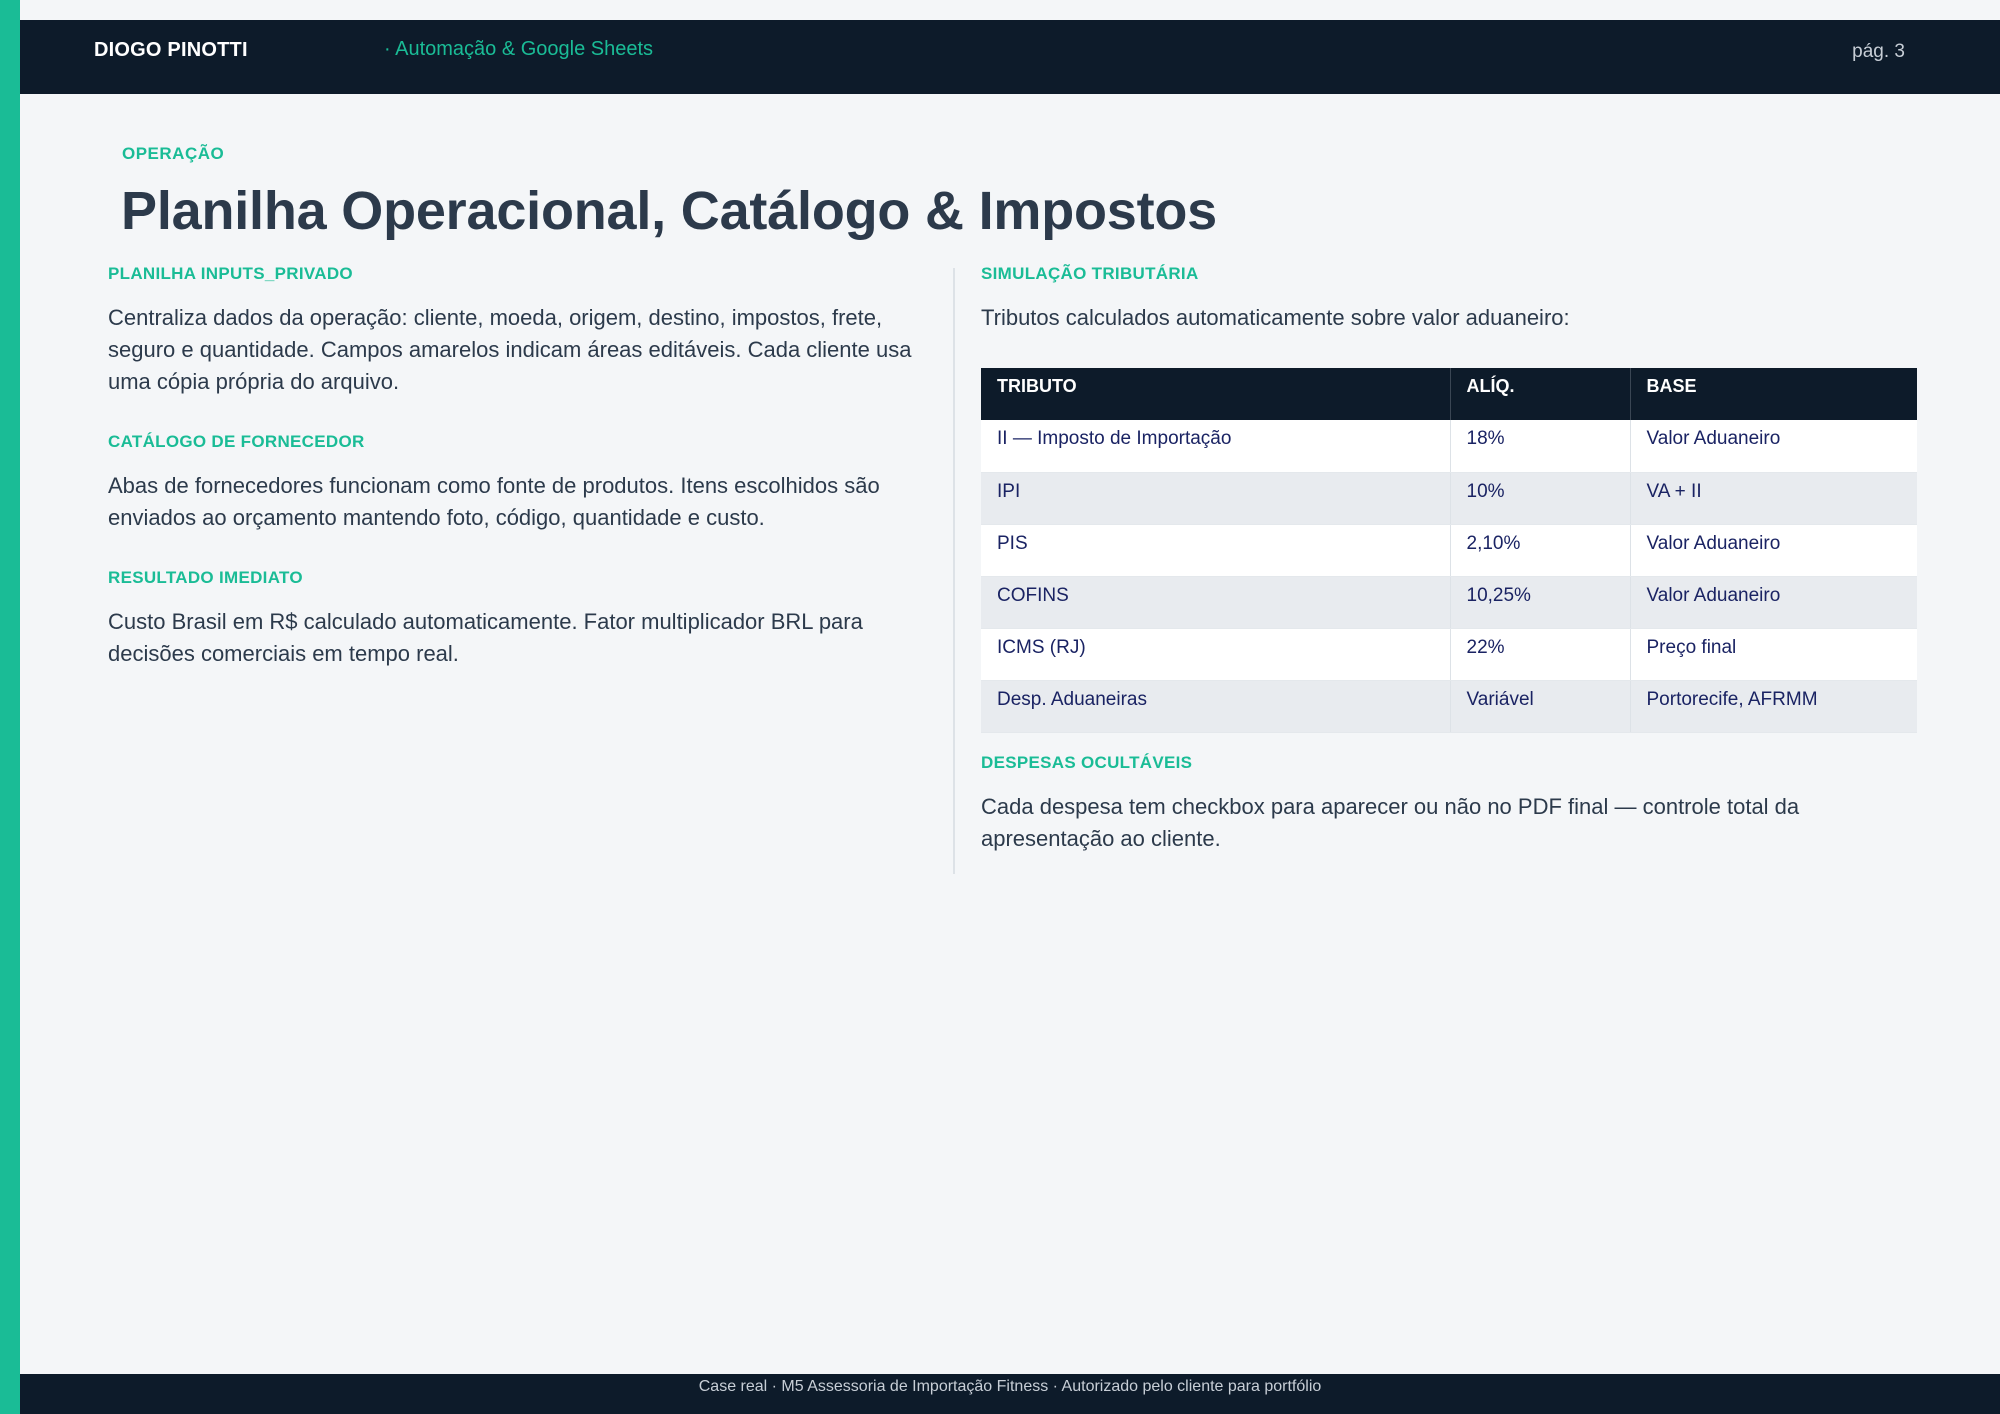  I want to click on header-tagline: · Automação & Google Sheets, so click(519, 49).